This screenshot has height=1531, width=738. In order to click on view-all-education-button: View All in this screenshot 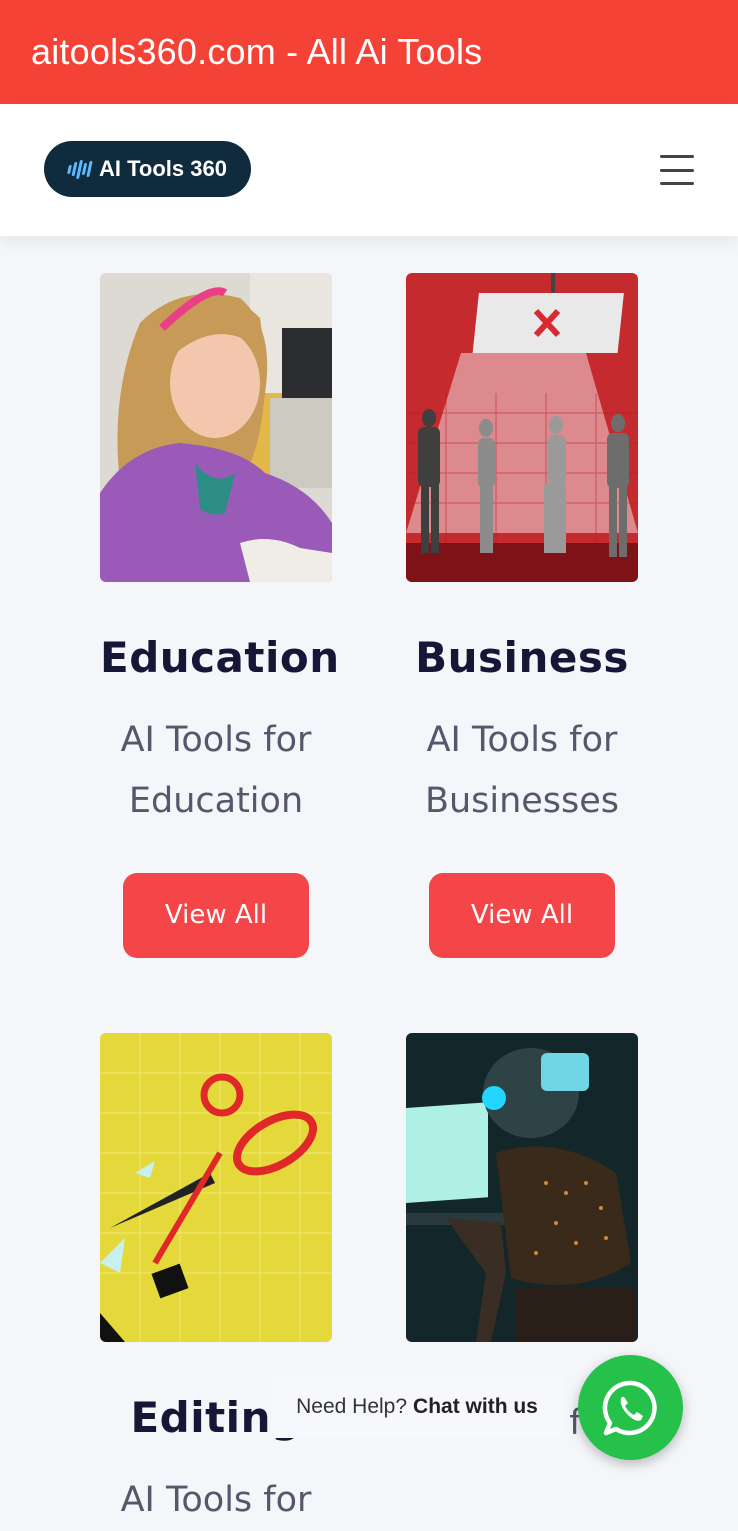, I will do `click(216, 915)`.